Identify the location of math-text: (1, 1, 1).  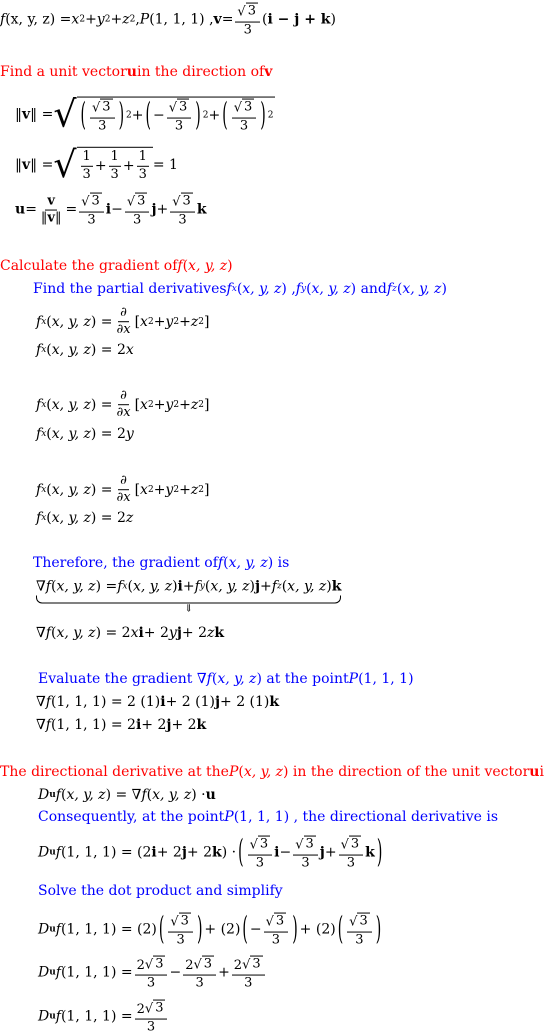
(386, 679).